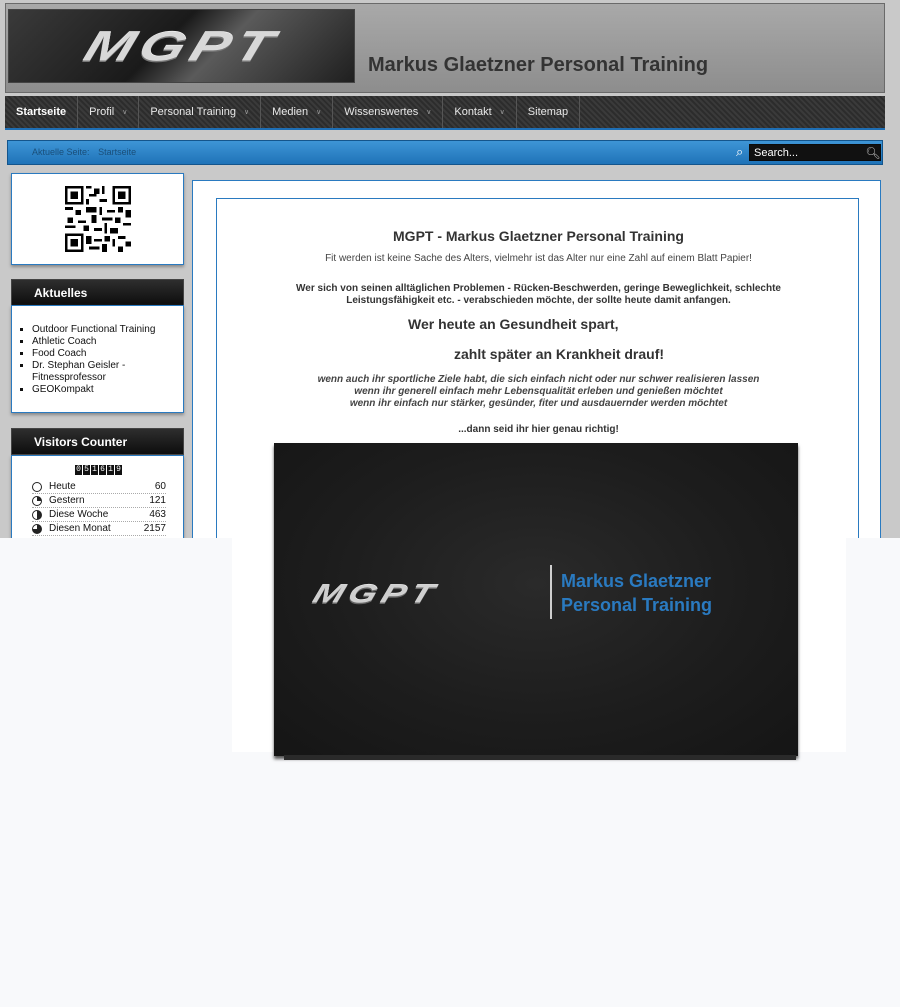  What do you see at coordinates (538, 65) in the screenshot?
I see `site-title: Markus Glaetzner Personal Training` at bounding box center [538, 65].